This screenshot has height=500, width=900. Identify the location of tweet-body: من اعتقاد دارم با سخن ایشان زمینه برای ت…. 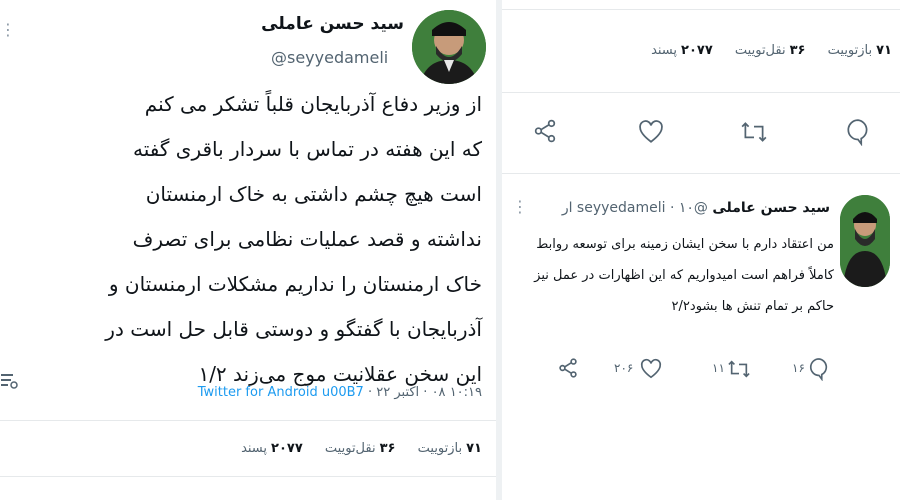
(684, 275).